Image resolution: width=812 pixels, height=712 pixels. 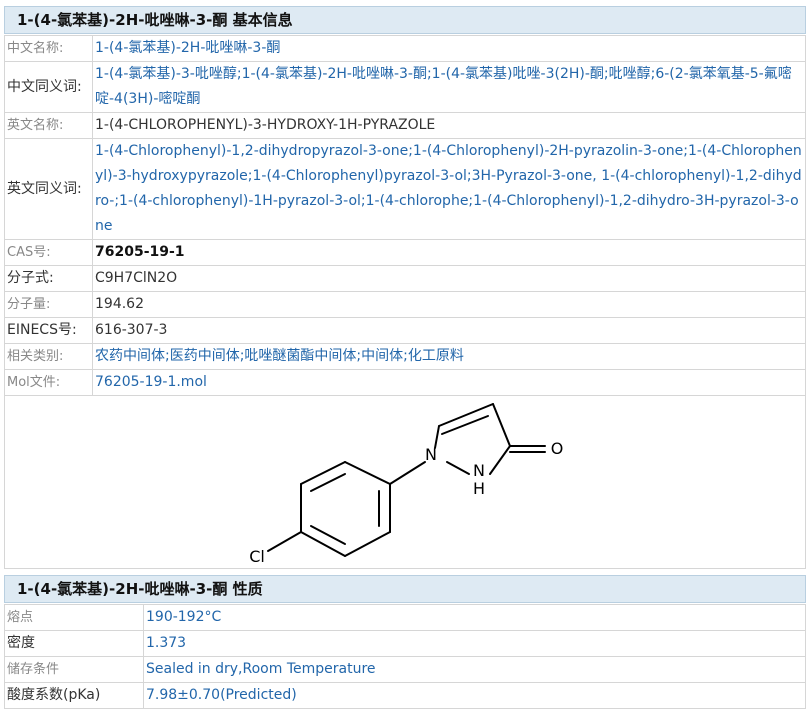 I want to click on molecular-weight-value: 194.62, so click(x=449, y=304).